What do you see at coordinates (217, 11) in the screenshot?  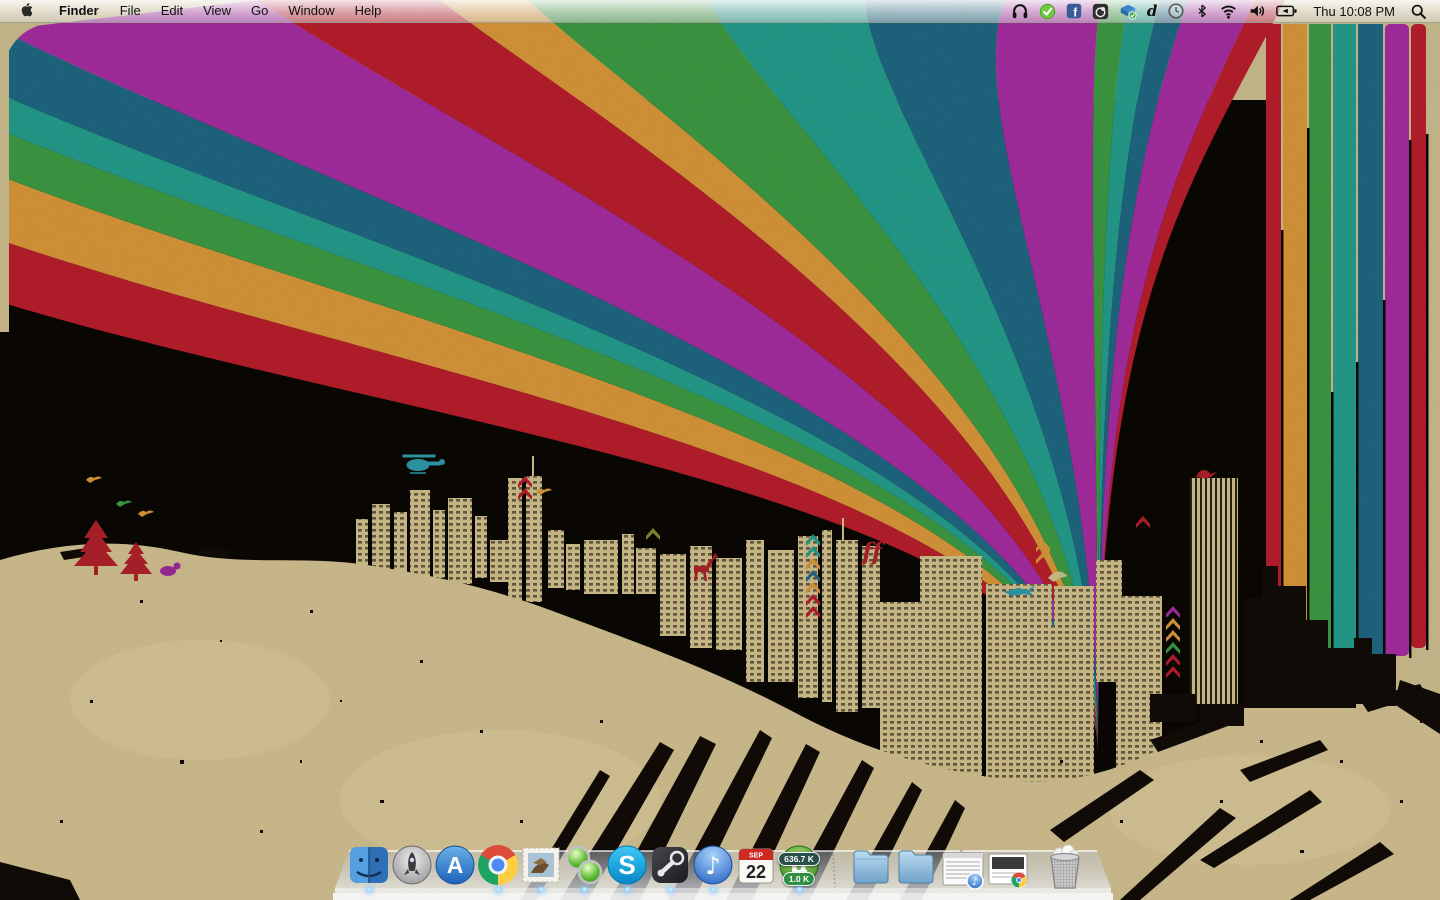 I see `menu-item-view: View` at bounding box center [217, 11].